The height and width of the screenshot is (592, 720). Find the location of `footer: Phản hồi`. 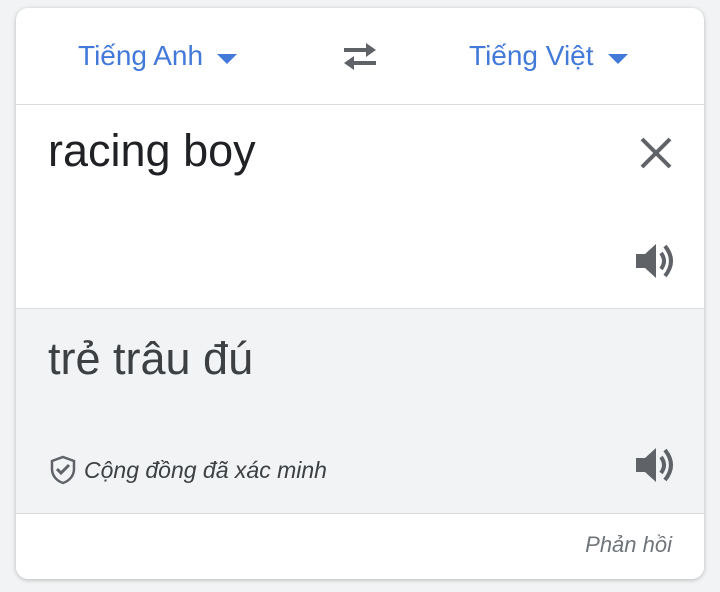

footer: Phản hồi is located at coordinates (360, 546).